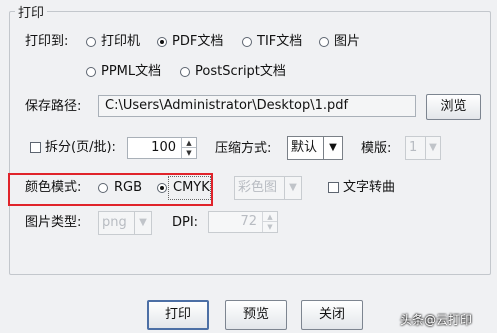  I want to click on radio-printer: 打印机, so click(117, 42).